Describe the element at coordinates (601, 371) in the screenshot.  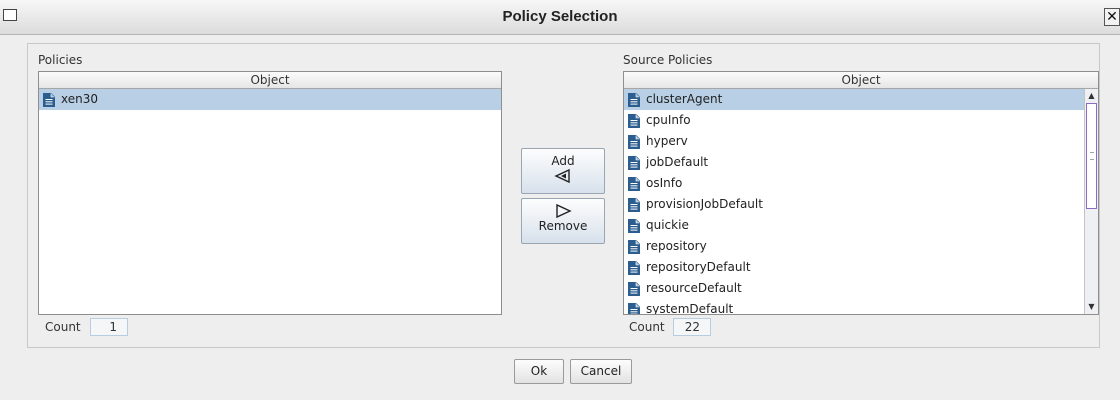
I see `cancel-button: Cancel` at that location.